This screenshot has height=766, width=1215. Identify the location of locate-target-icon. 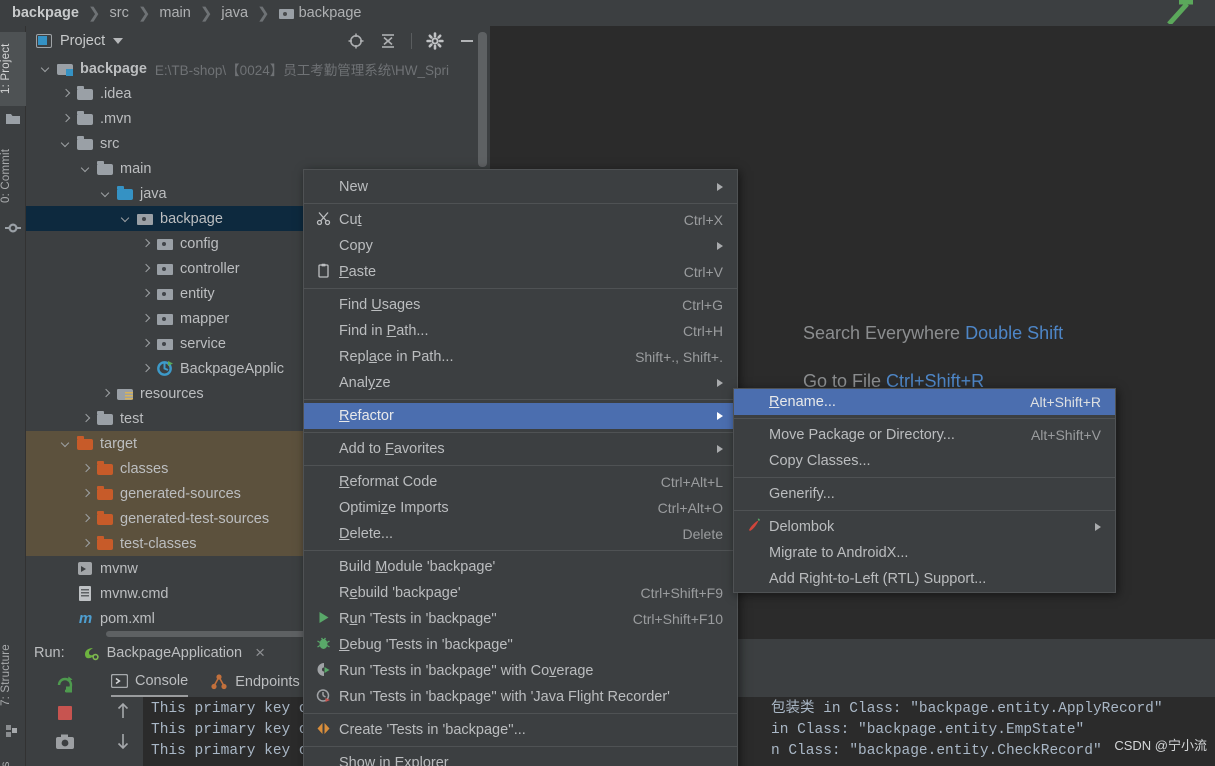
(356, 41).